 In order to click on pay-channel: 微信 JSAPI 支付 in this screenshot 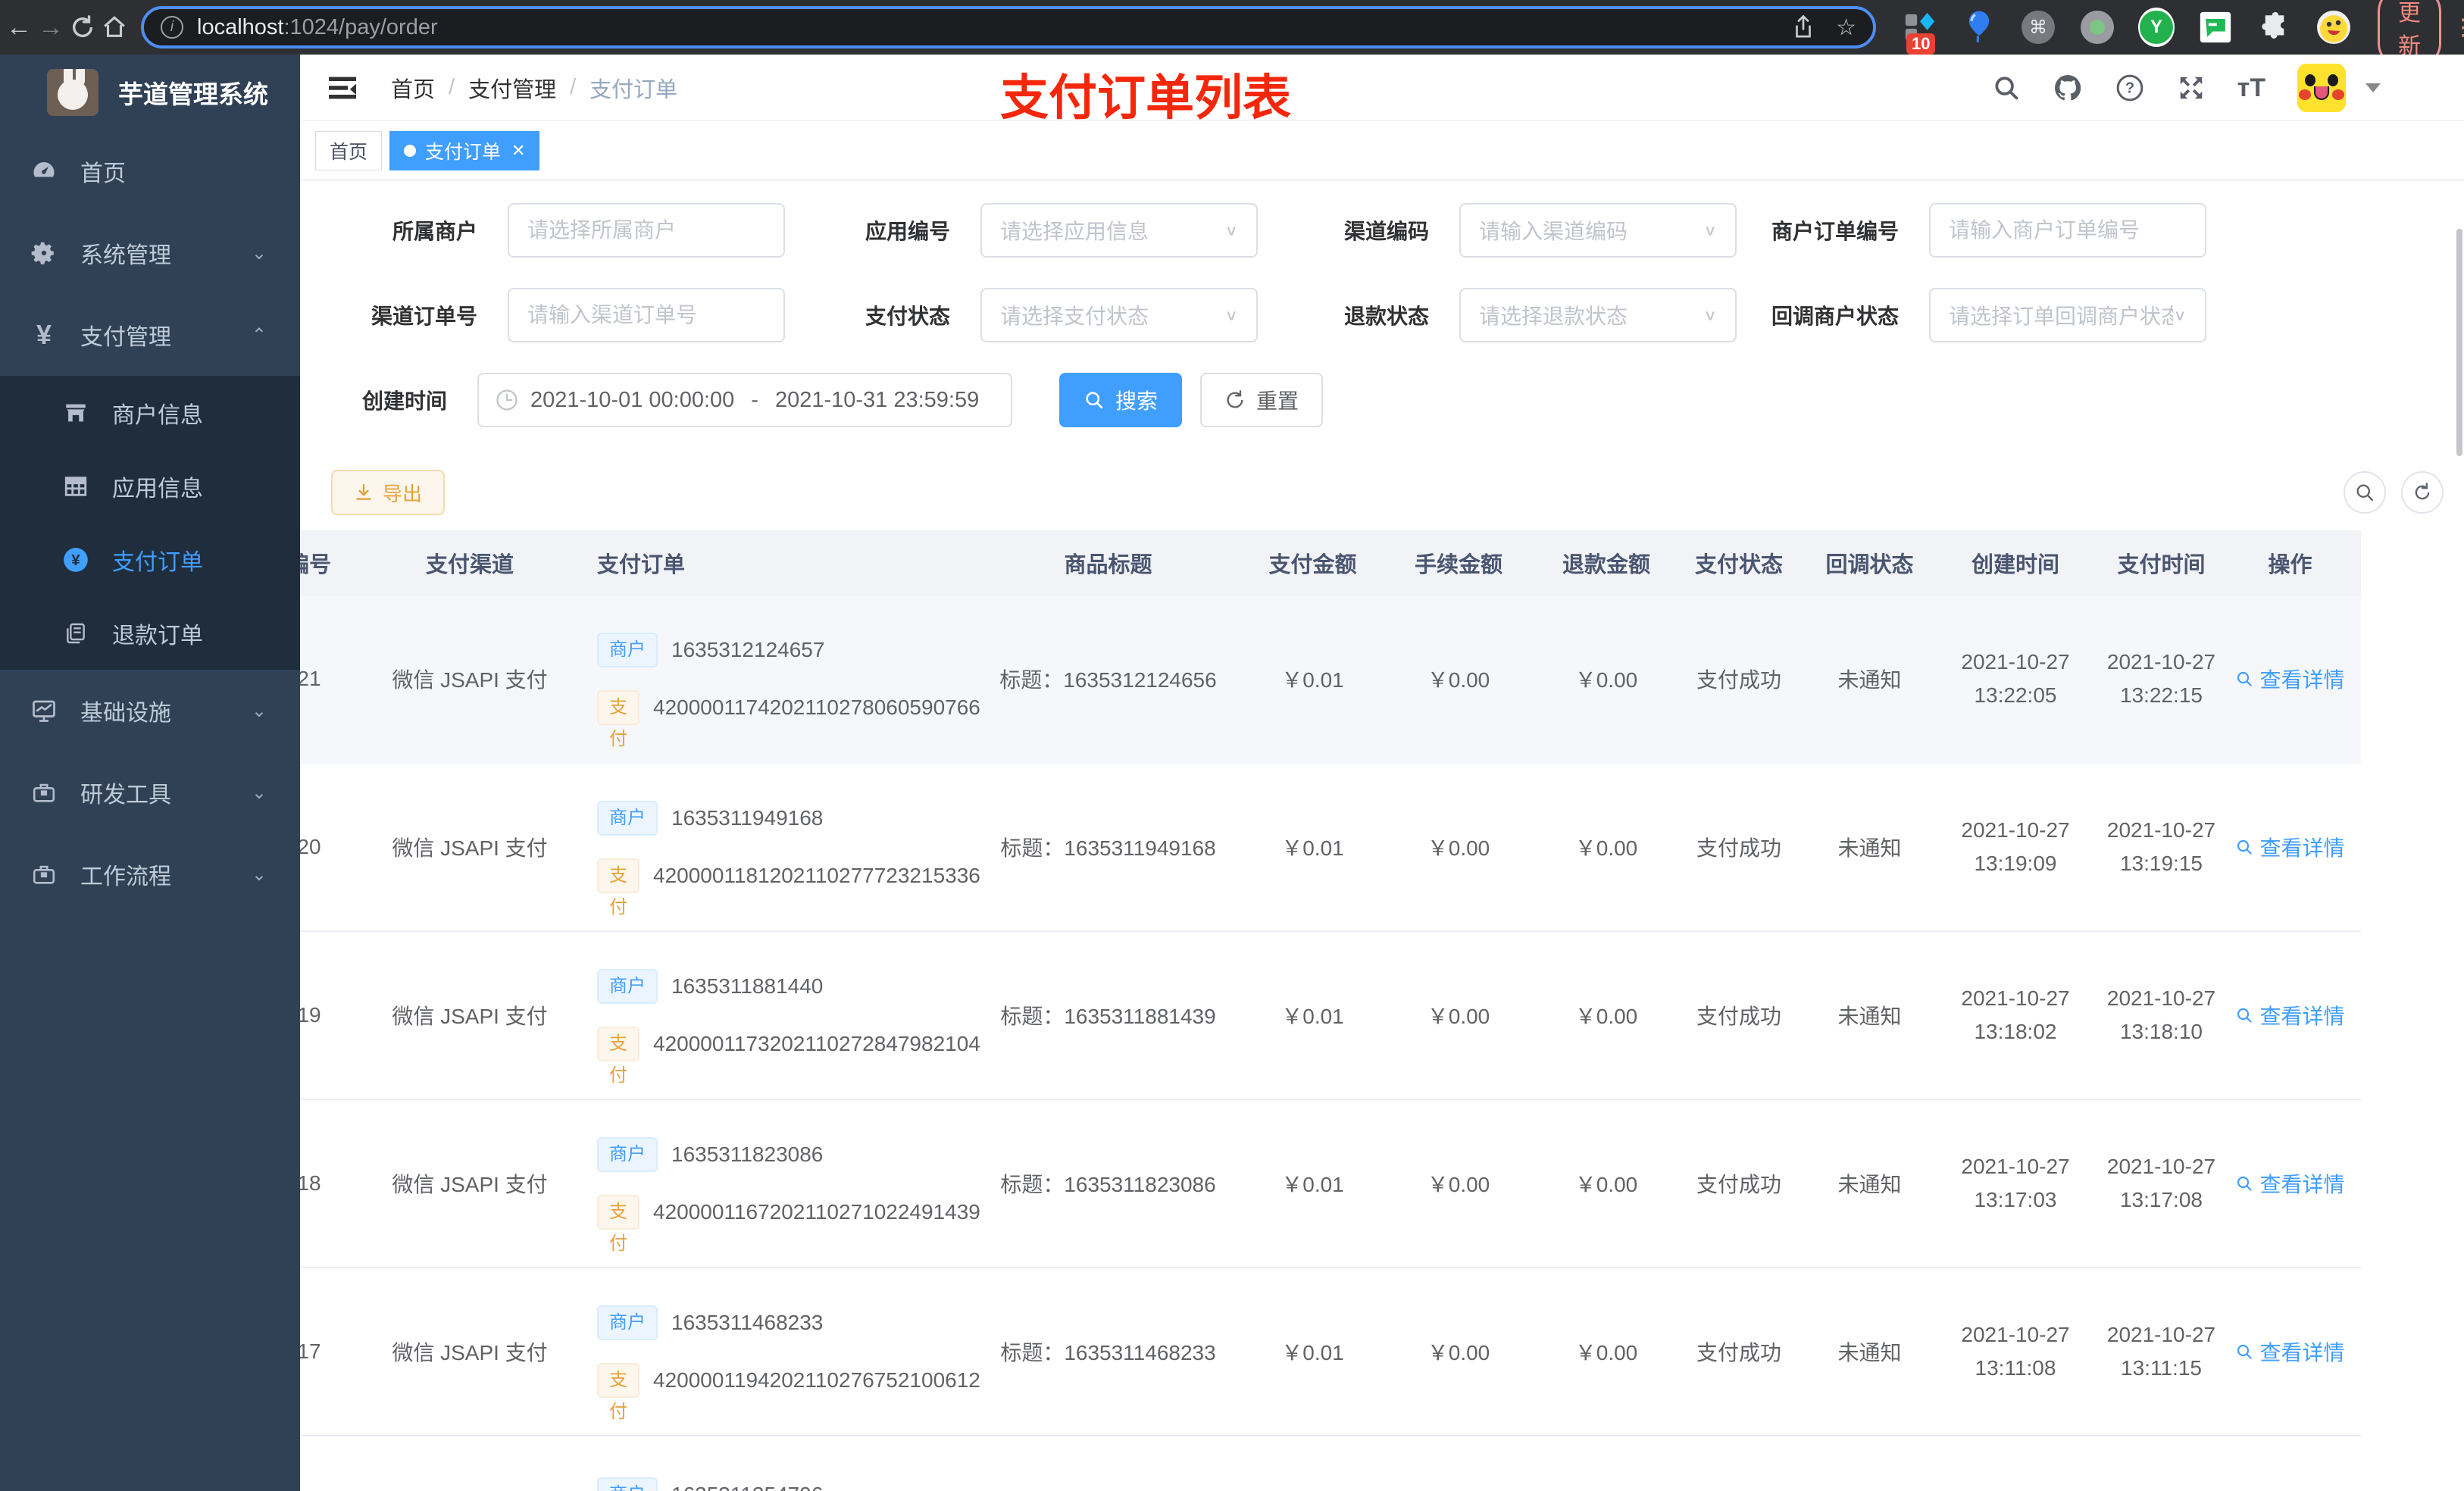, I will do `click(470, 680)`.